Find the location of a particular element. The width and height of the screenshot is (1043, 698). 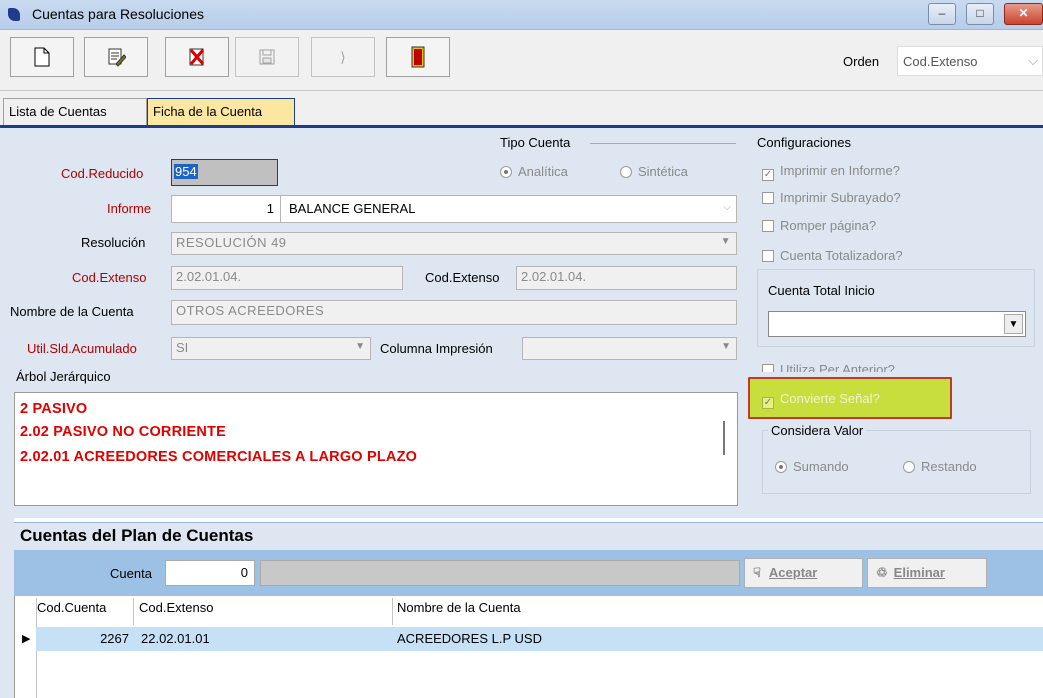

cell-cod-cuenta: 2267 is located at coordinates (114, 638).